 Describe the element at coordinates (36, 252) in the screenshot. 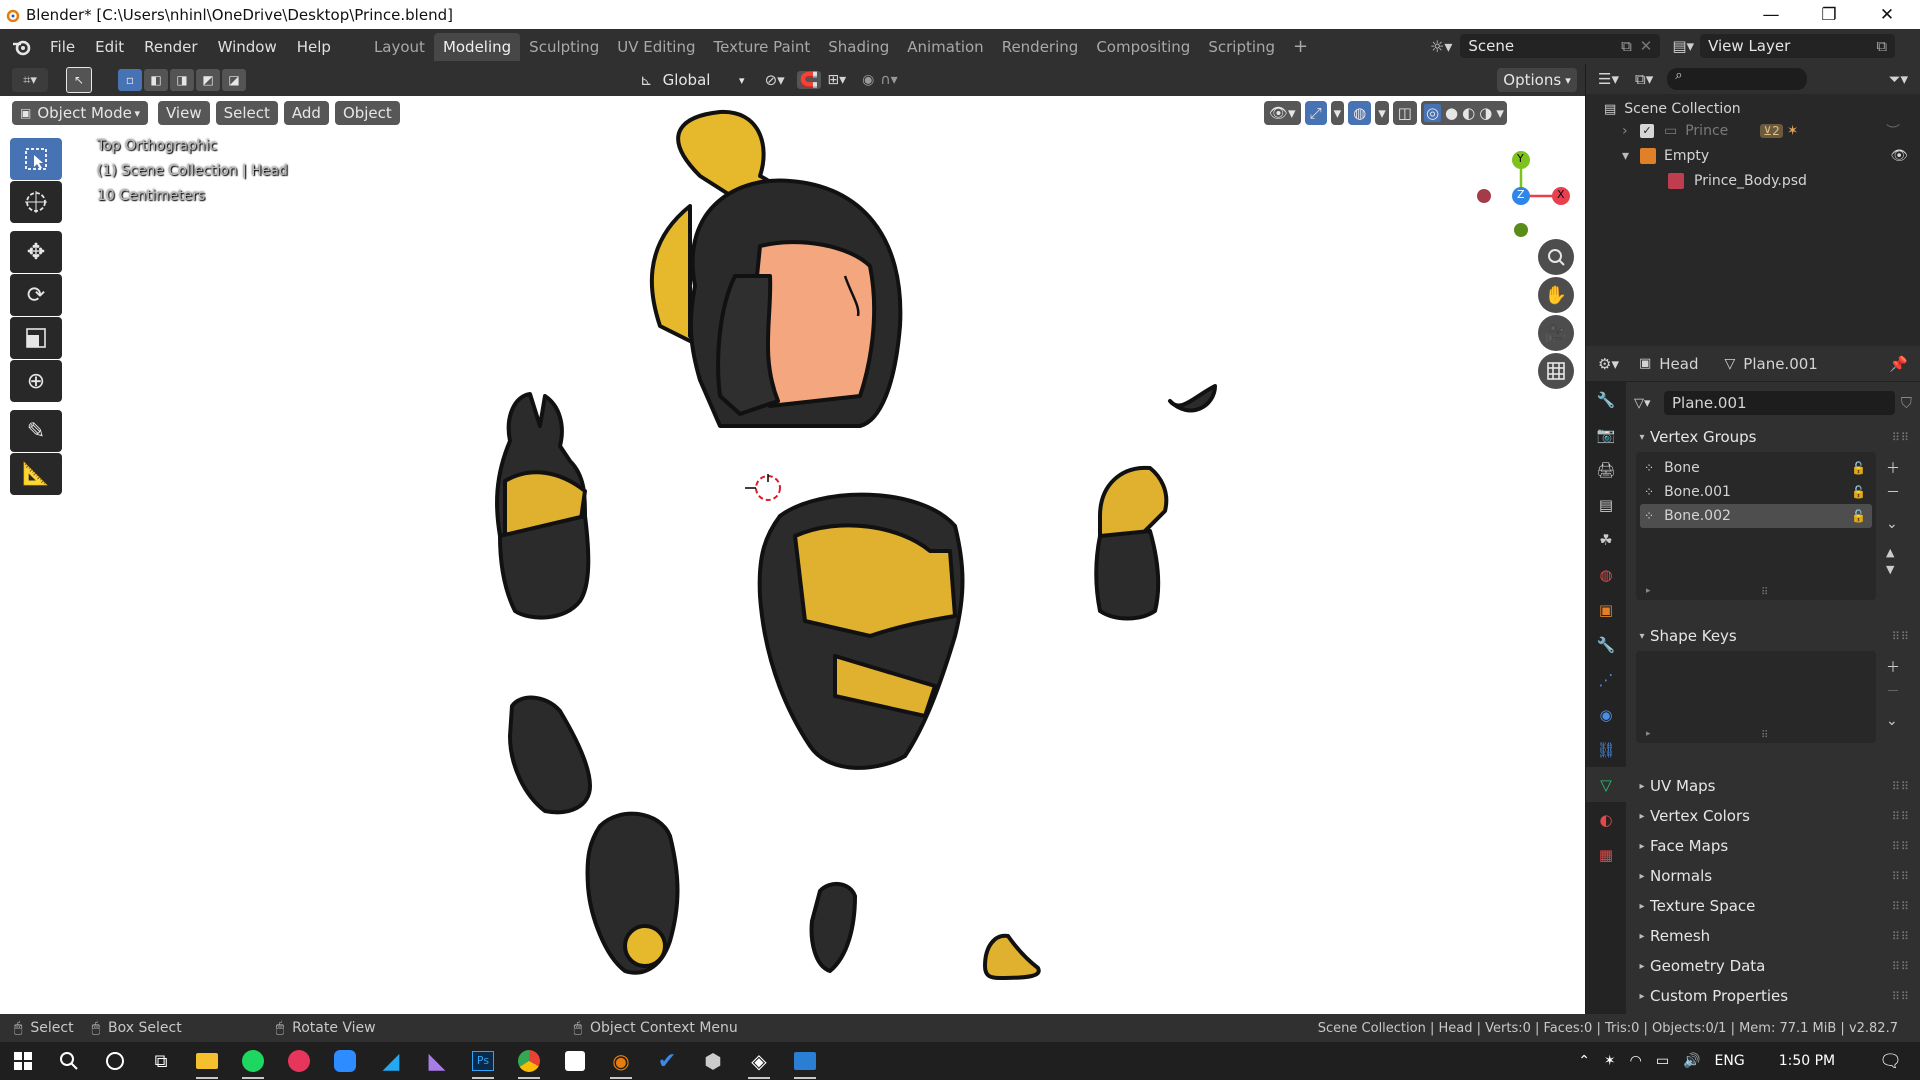

I see `move-tool-icon: ✥` at that location.